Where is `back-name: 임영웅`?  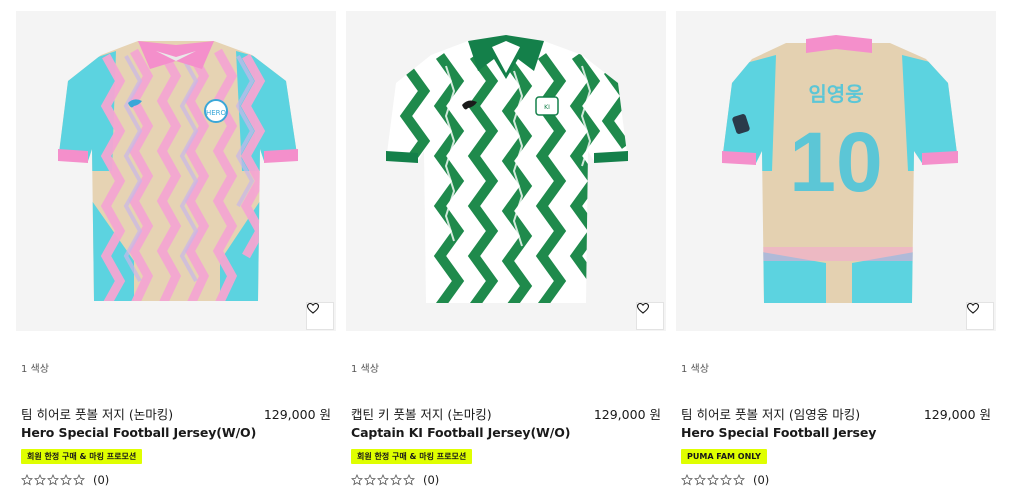
back-name: 임영웅 is located at coordinates (835, 94).